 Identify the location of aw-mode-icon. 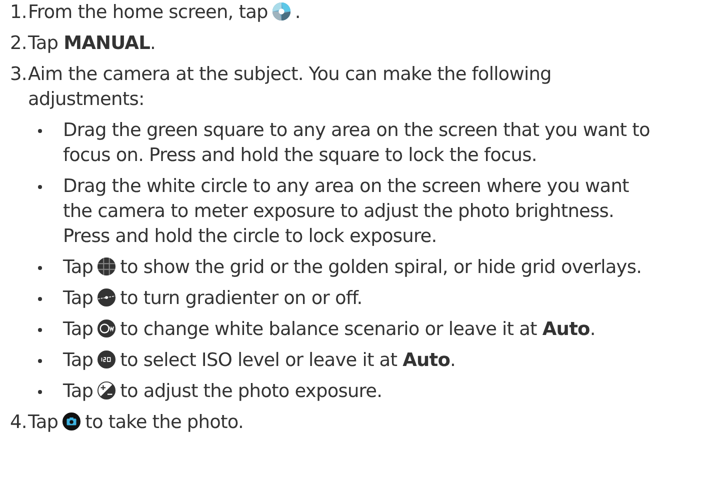
(106, 328).